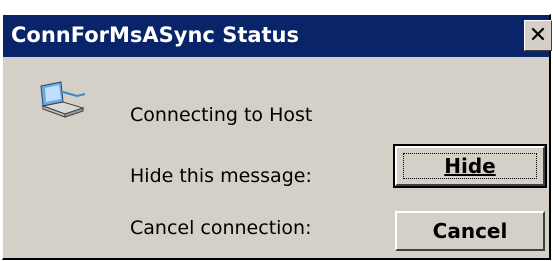  I want to click on close-icon: ✕, so click(538, 35).